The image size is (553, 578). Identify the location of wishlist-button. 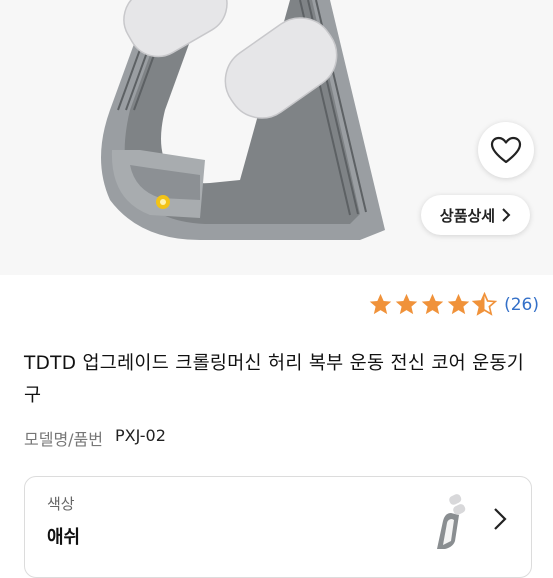
(506, 150).